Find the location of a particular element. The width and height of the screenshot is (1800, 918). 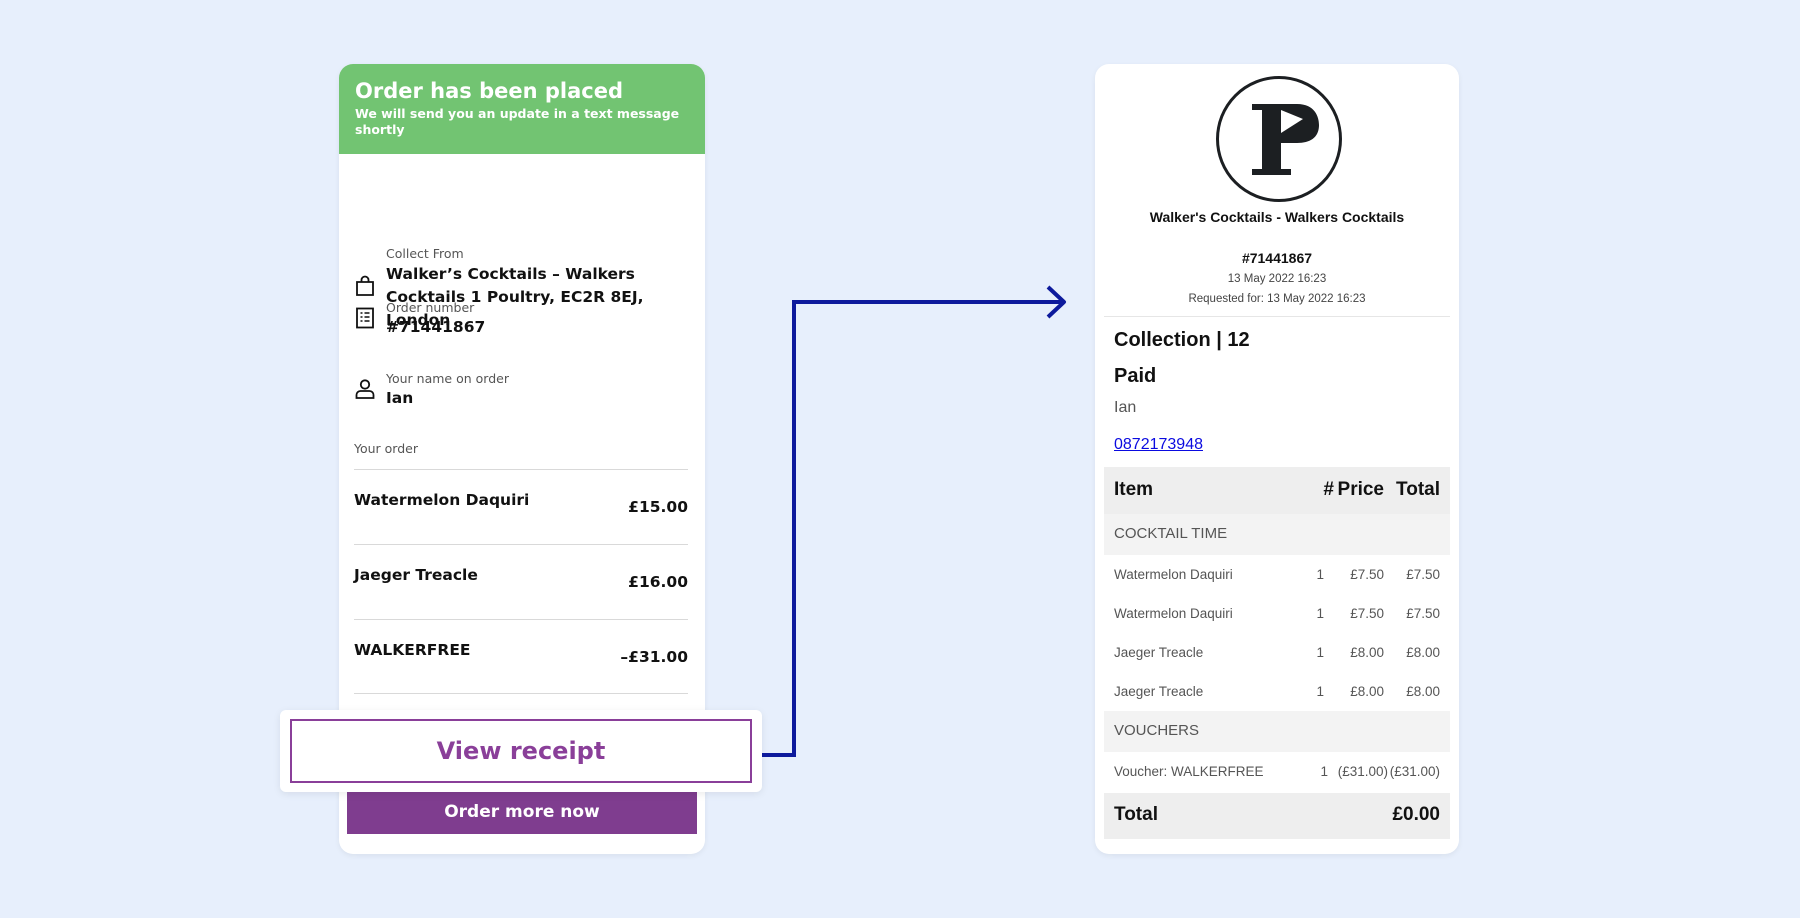

header-total: Total is located at coordinates (1418, 489).